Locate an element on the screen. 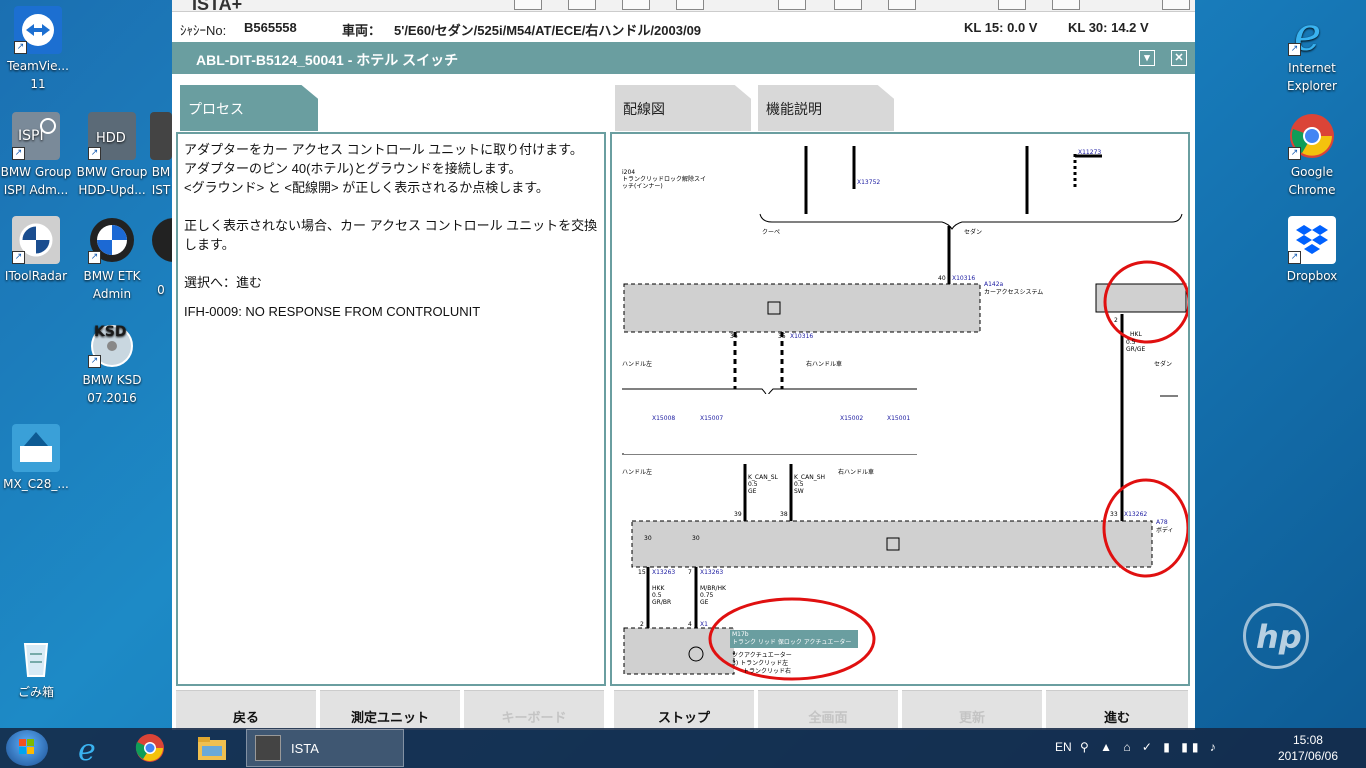 Image resolution: width=1366 pixels, height=768 pixels. back-button: 戻る is located at coordinates (246, 710).